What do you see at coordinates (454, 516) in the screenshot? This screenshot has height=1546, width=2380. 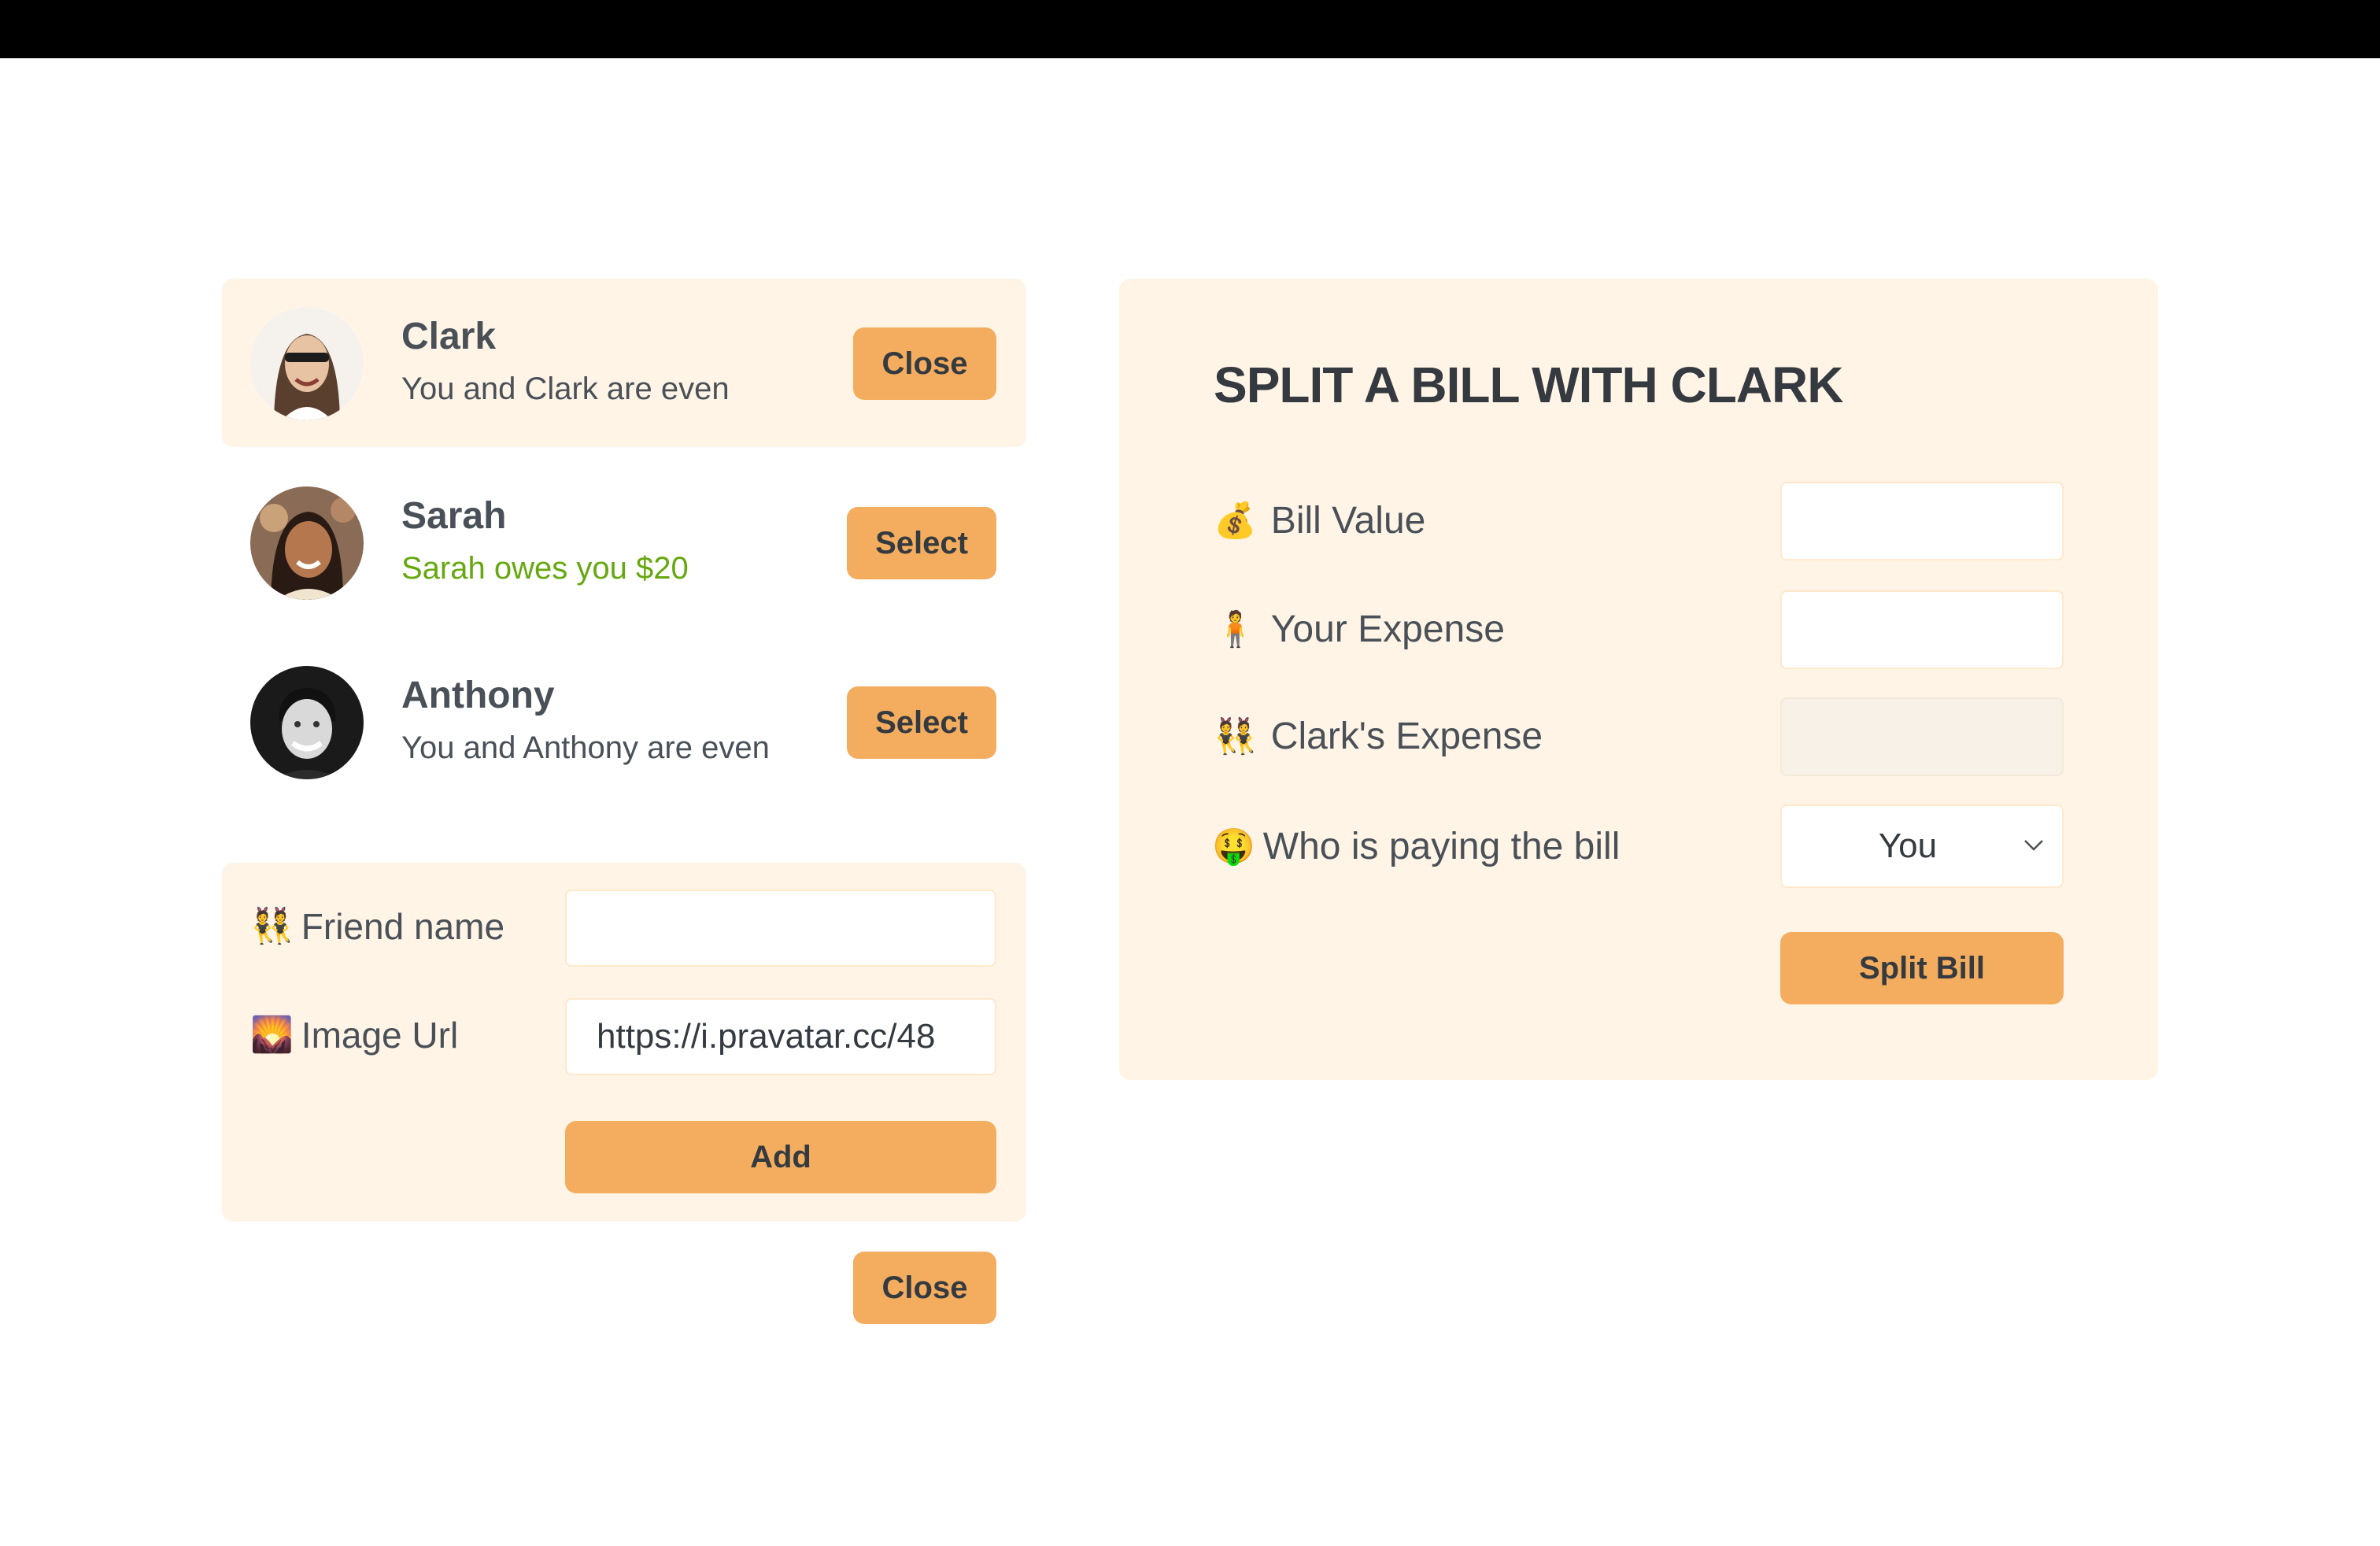 I see `friend-name: Sarah` at bounding box center [454, 516].